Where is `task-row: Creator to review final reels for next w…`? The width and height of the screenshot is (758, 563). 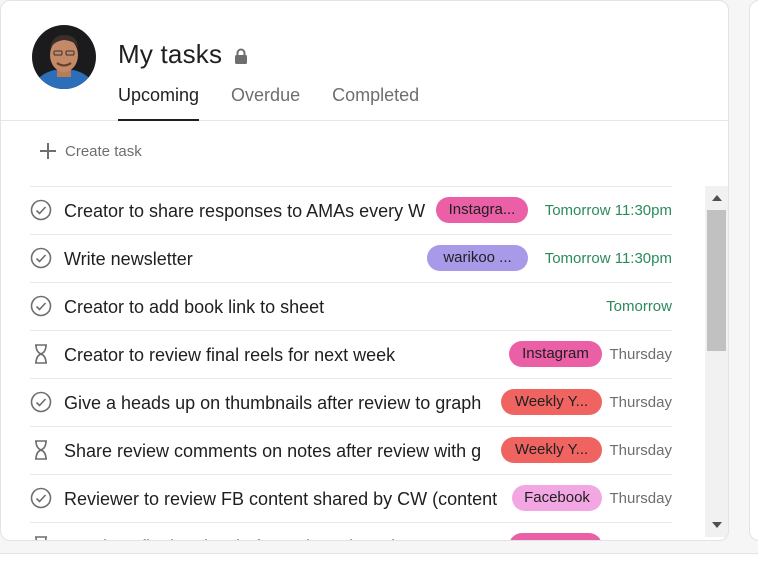
task-row: Creator to review final reels for next w… is located at coordinates (351, 354).